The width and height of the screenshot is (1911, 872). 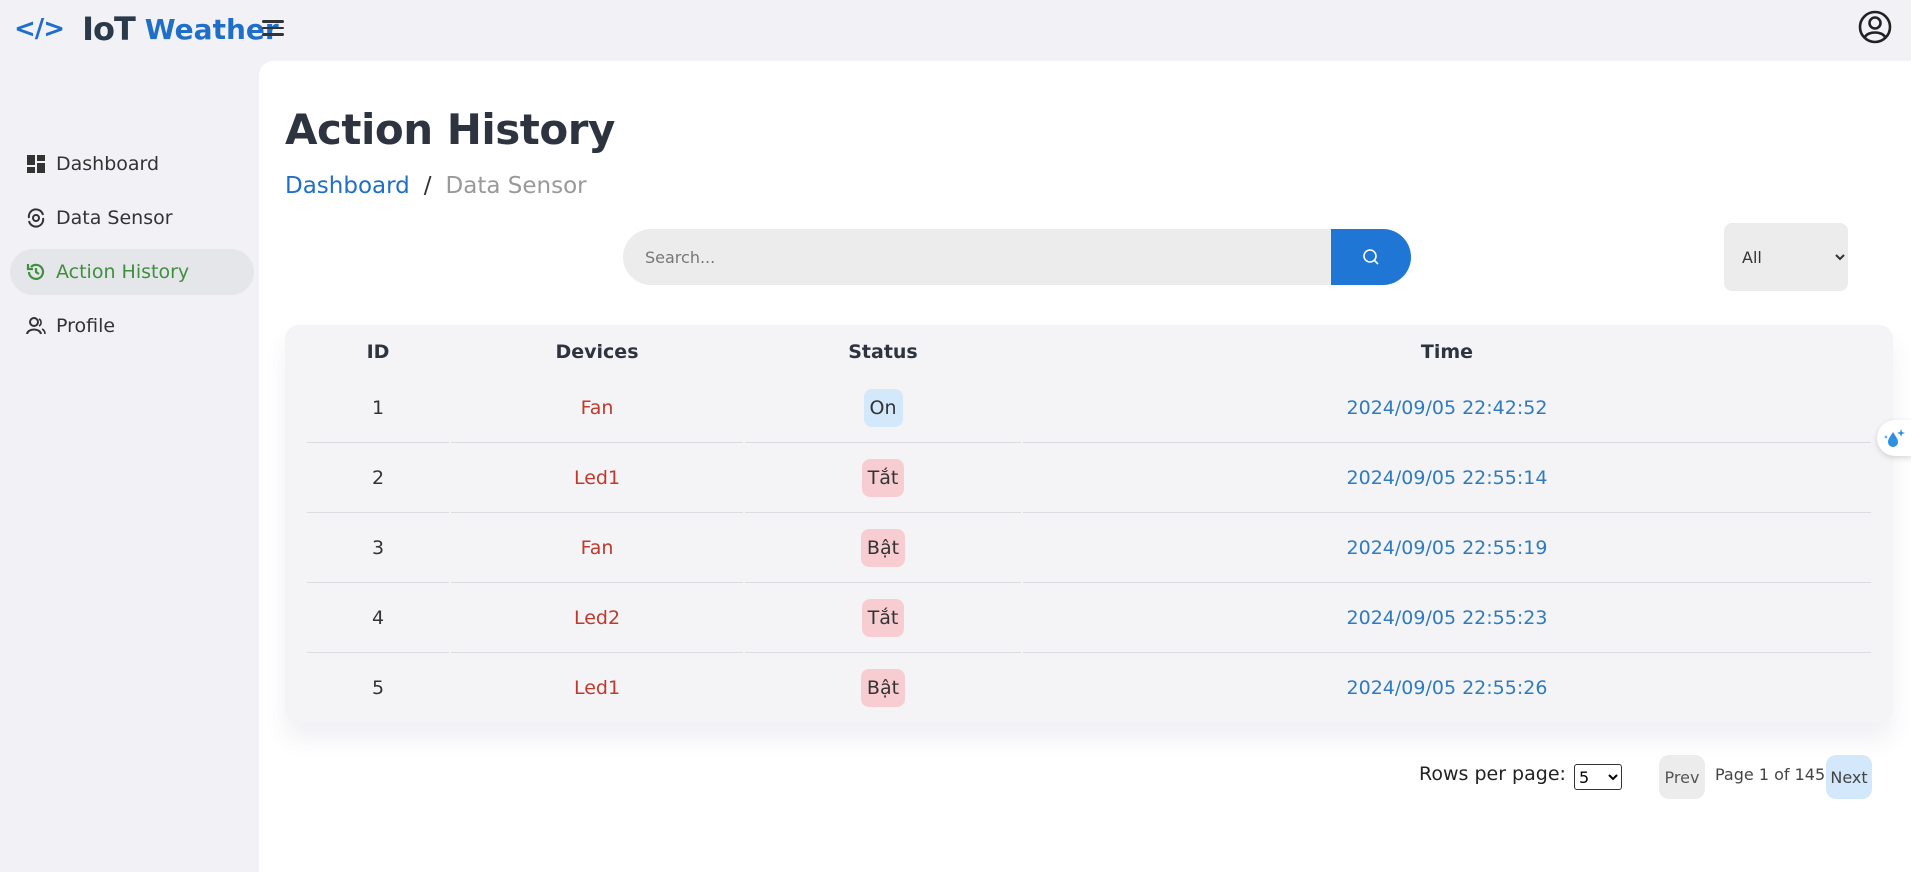 I want to click on table-row: 4 Led2 Tắt 2024/09/05 22:55:23, so click(x=1089, y=618).